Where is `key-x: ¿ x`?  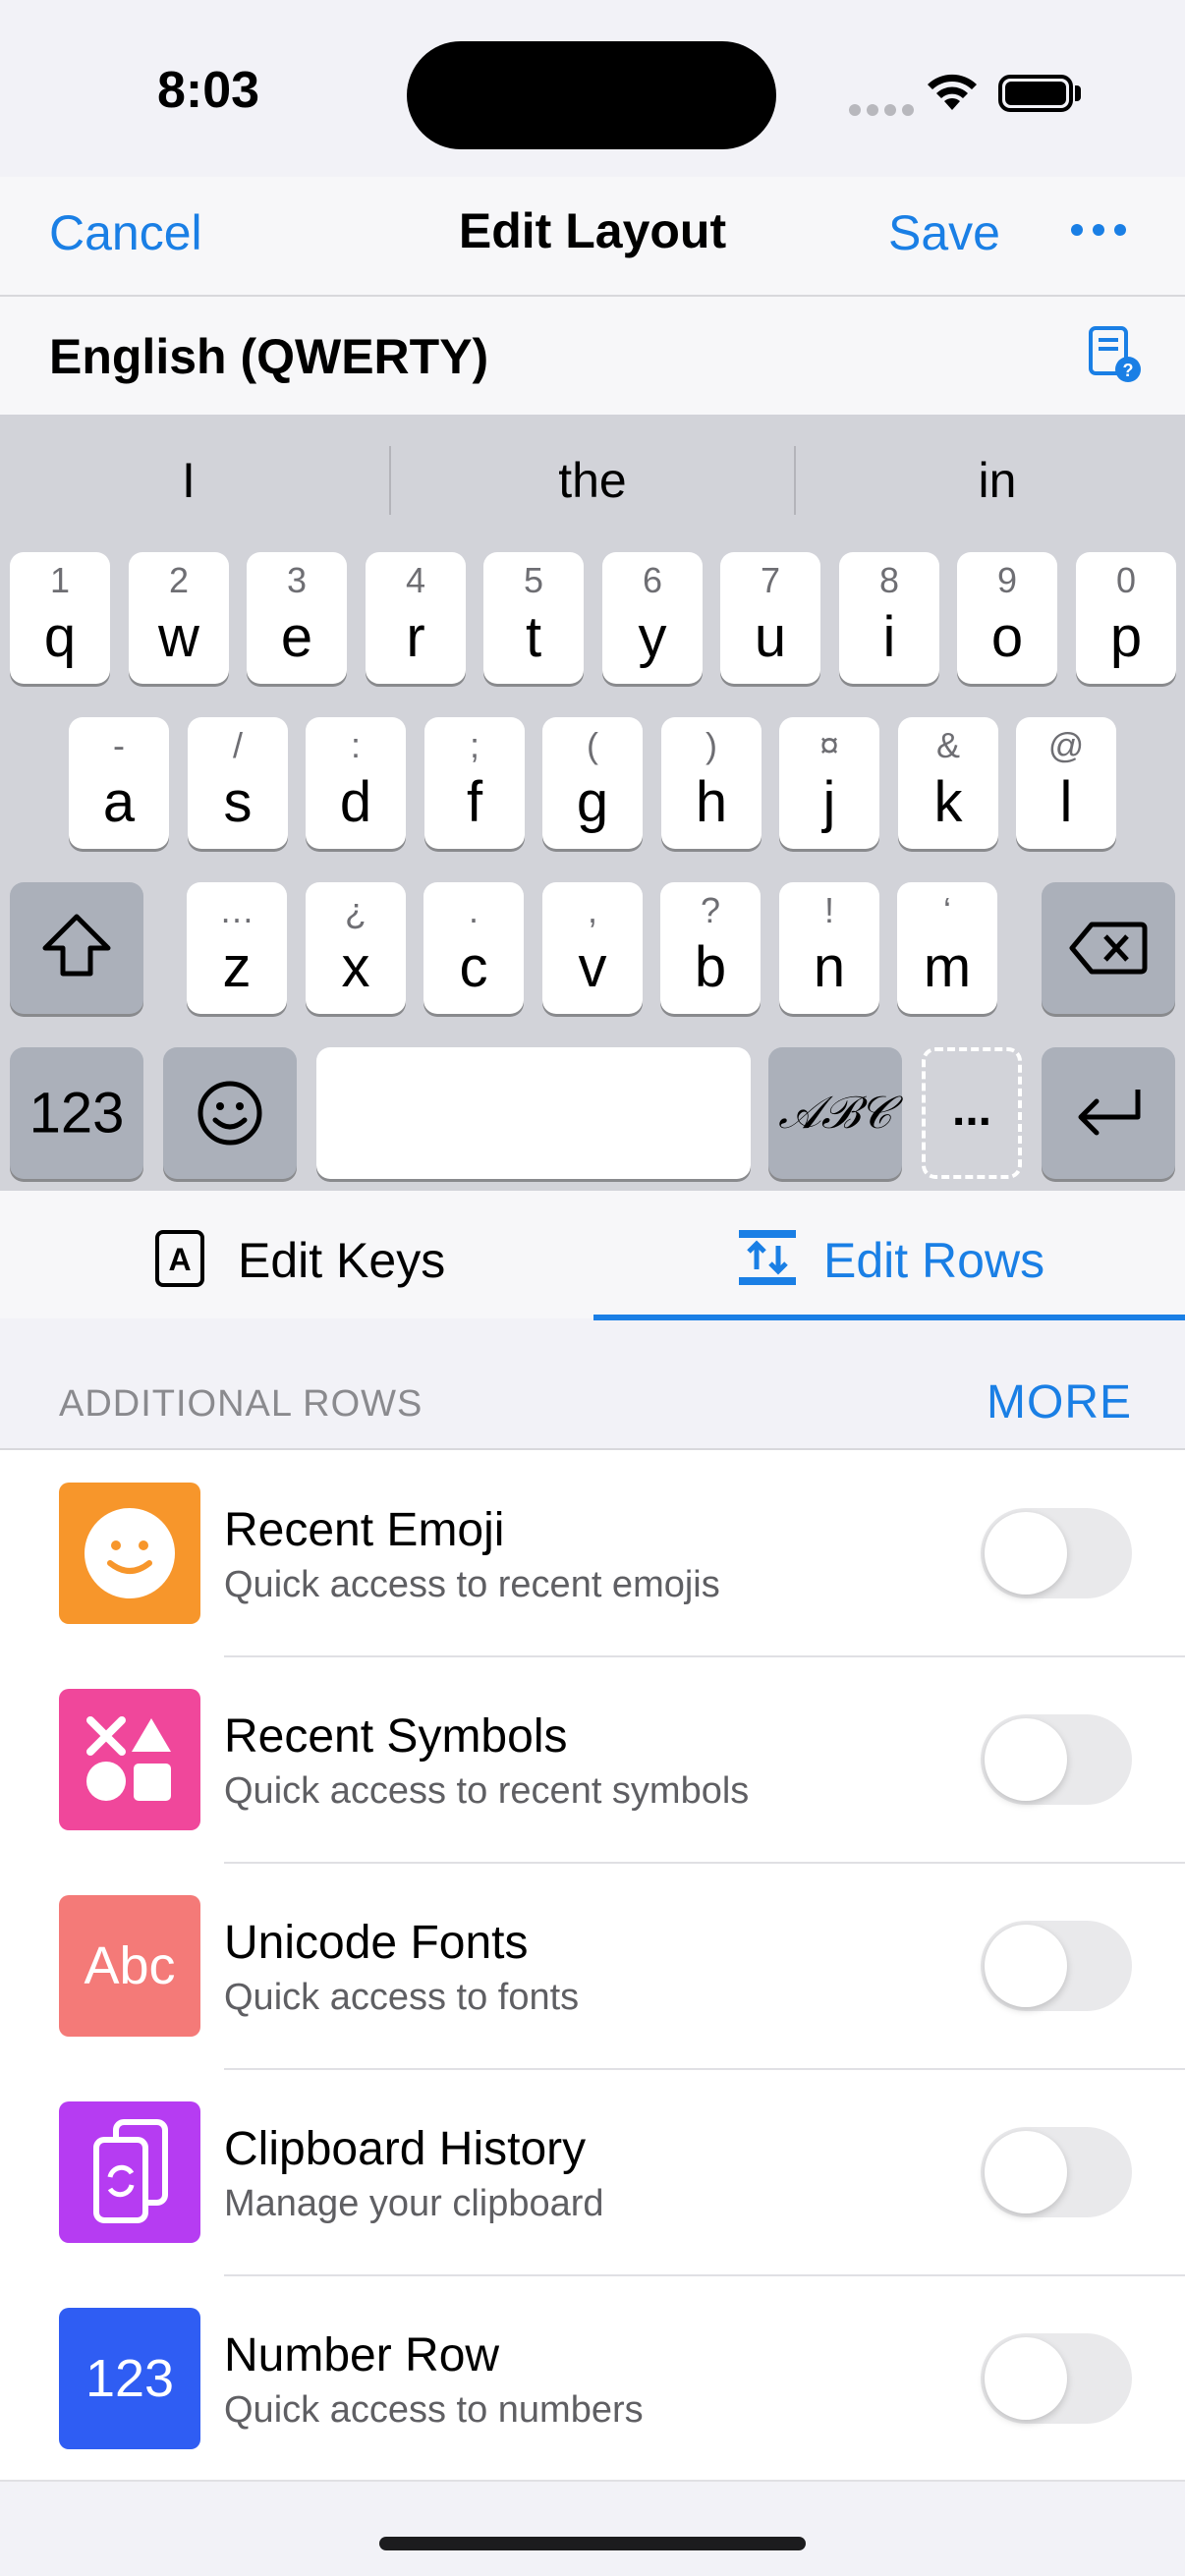 key-x: ¿ x is located at coordinates (356, 948).